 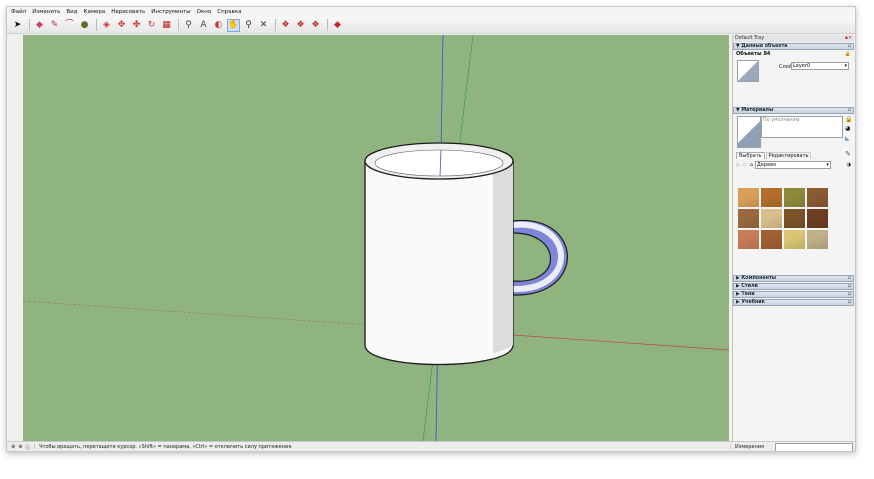 I want to click on menu-file: Файл, so click(x=18, y=12).